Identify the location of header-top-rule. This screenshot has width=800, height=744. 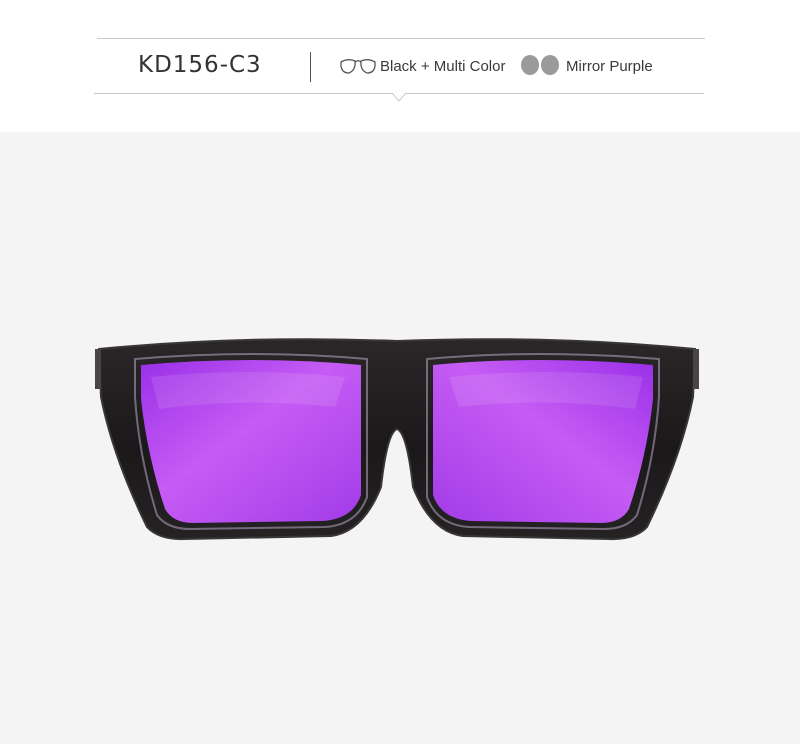
(401, 38).